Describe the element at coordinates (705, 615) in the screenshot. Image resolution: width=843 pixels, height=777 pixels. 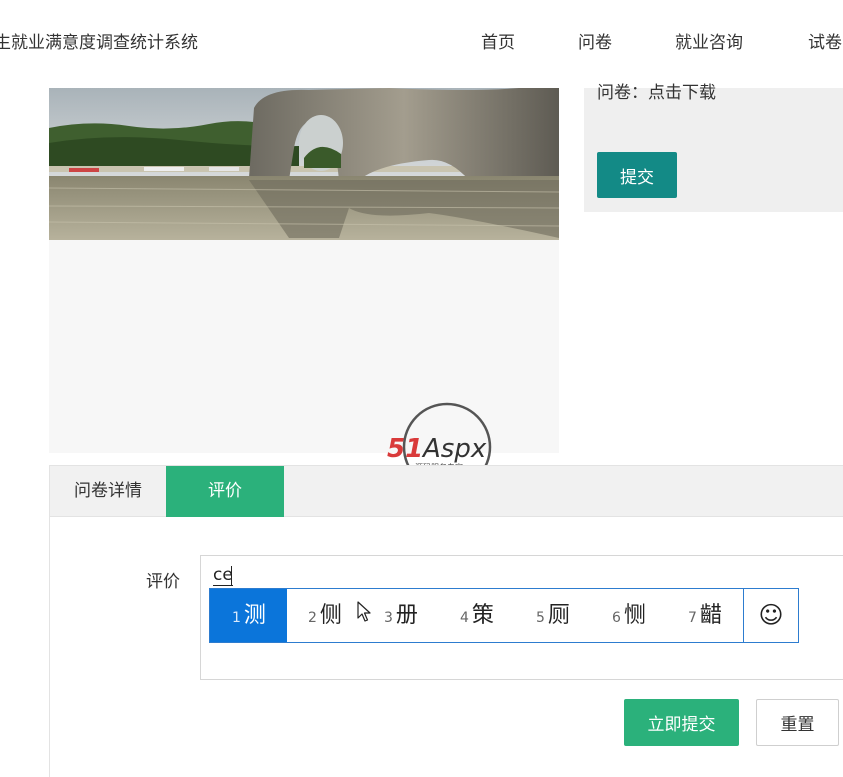
I see `ime-candidate-7: 7齰` at that location.